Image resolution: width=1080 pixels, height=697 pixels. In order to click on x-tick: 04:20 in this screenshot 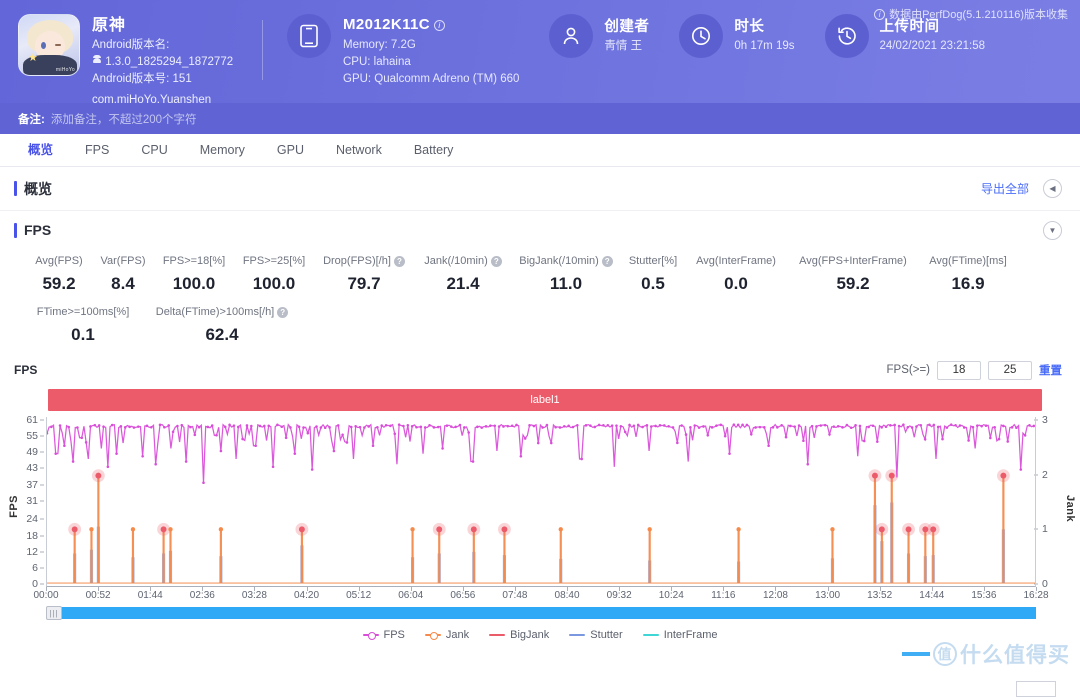, I will do `click(307, 595)`.